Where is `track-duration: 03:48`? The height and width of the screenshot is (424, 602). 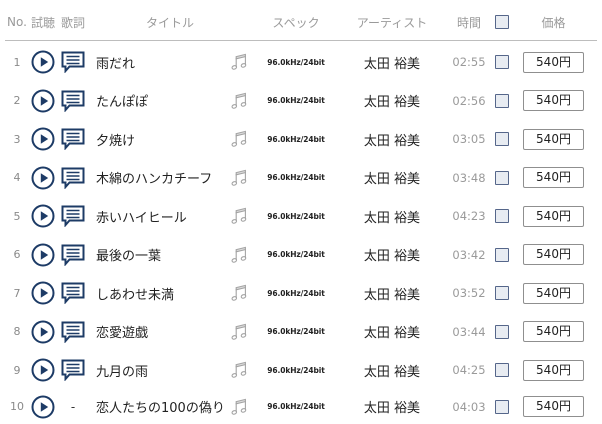 track-duration: 03:48 is located at coordinates (469, 177).